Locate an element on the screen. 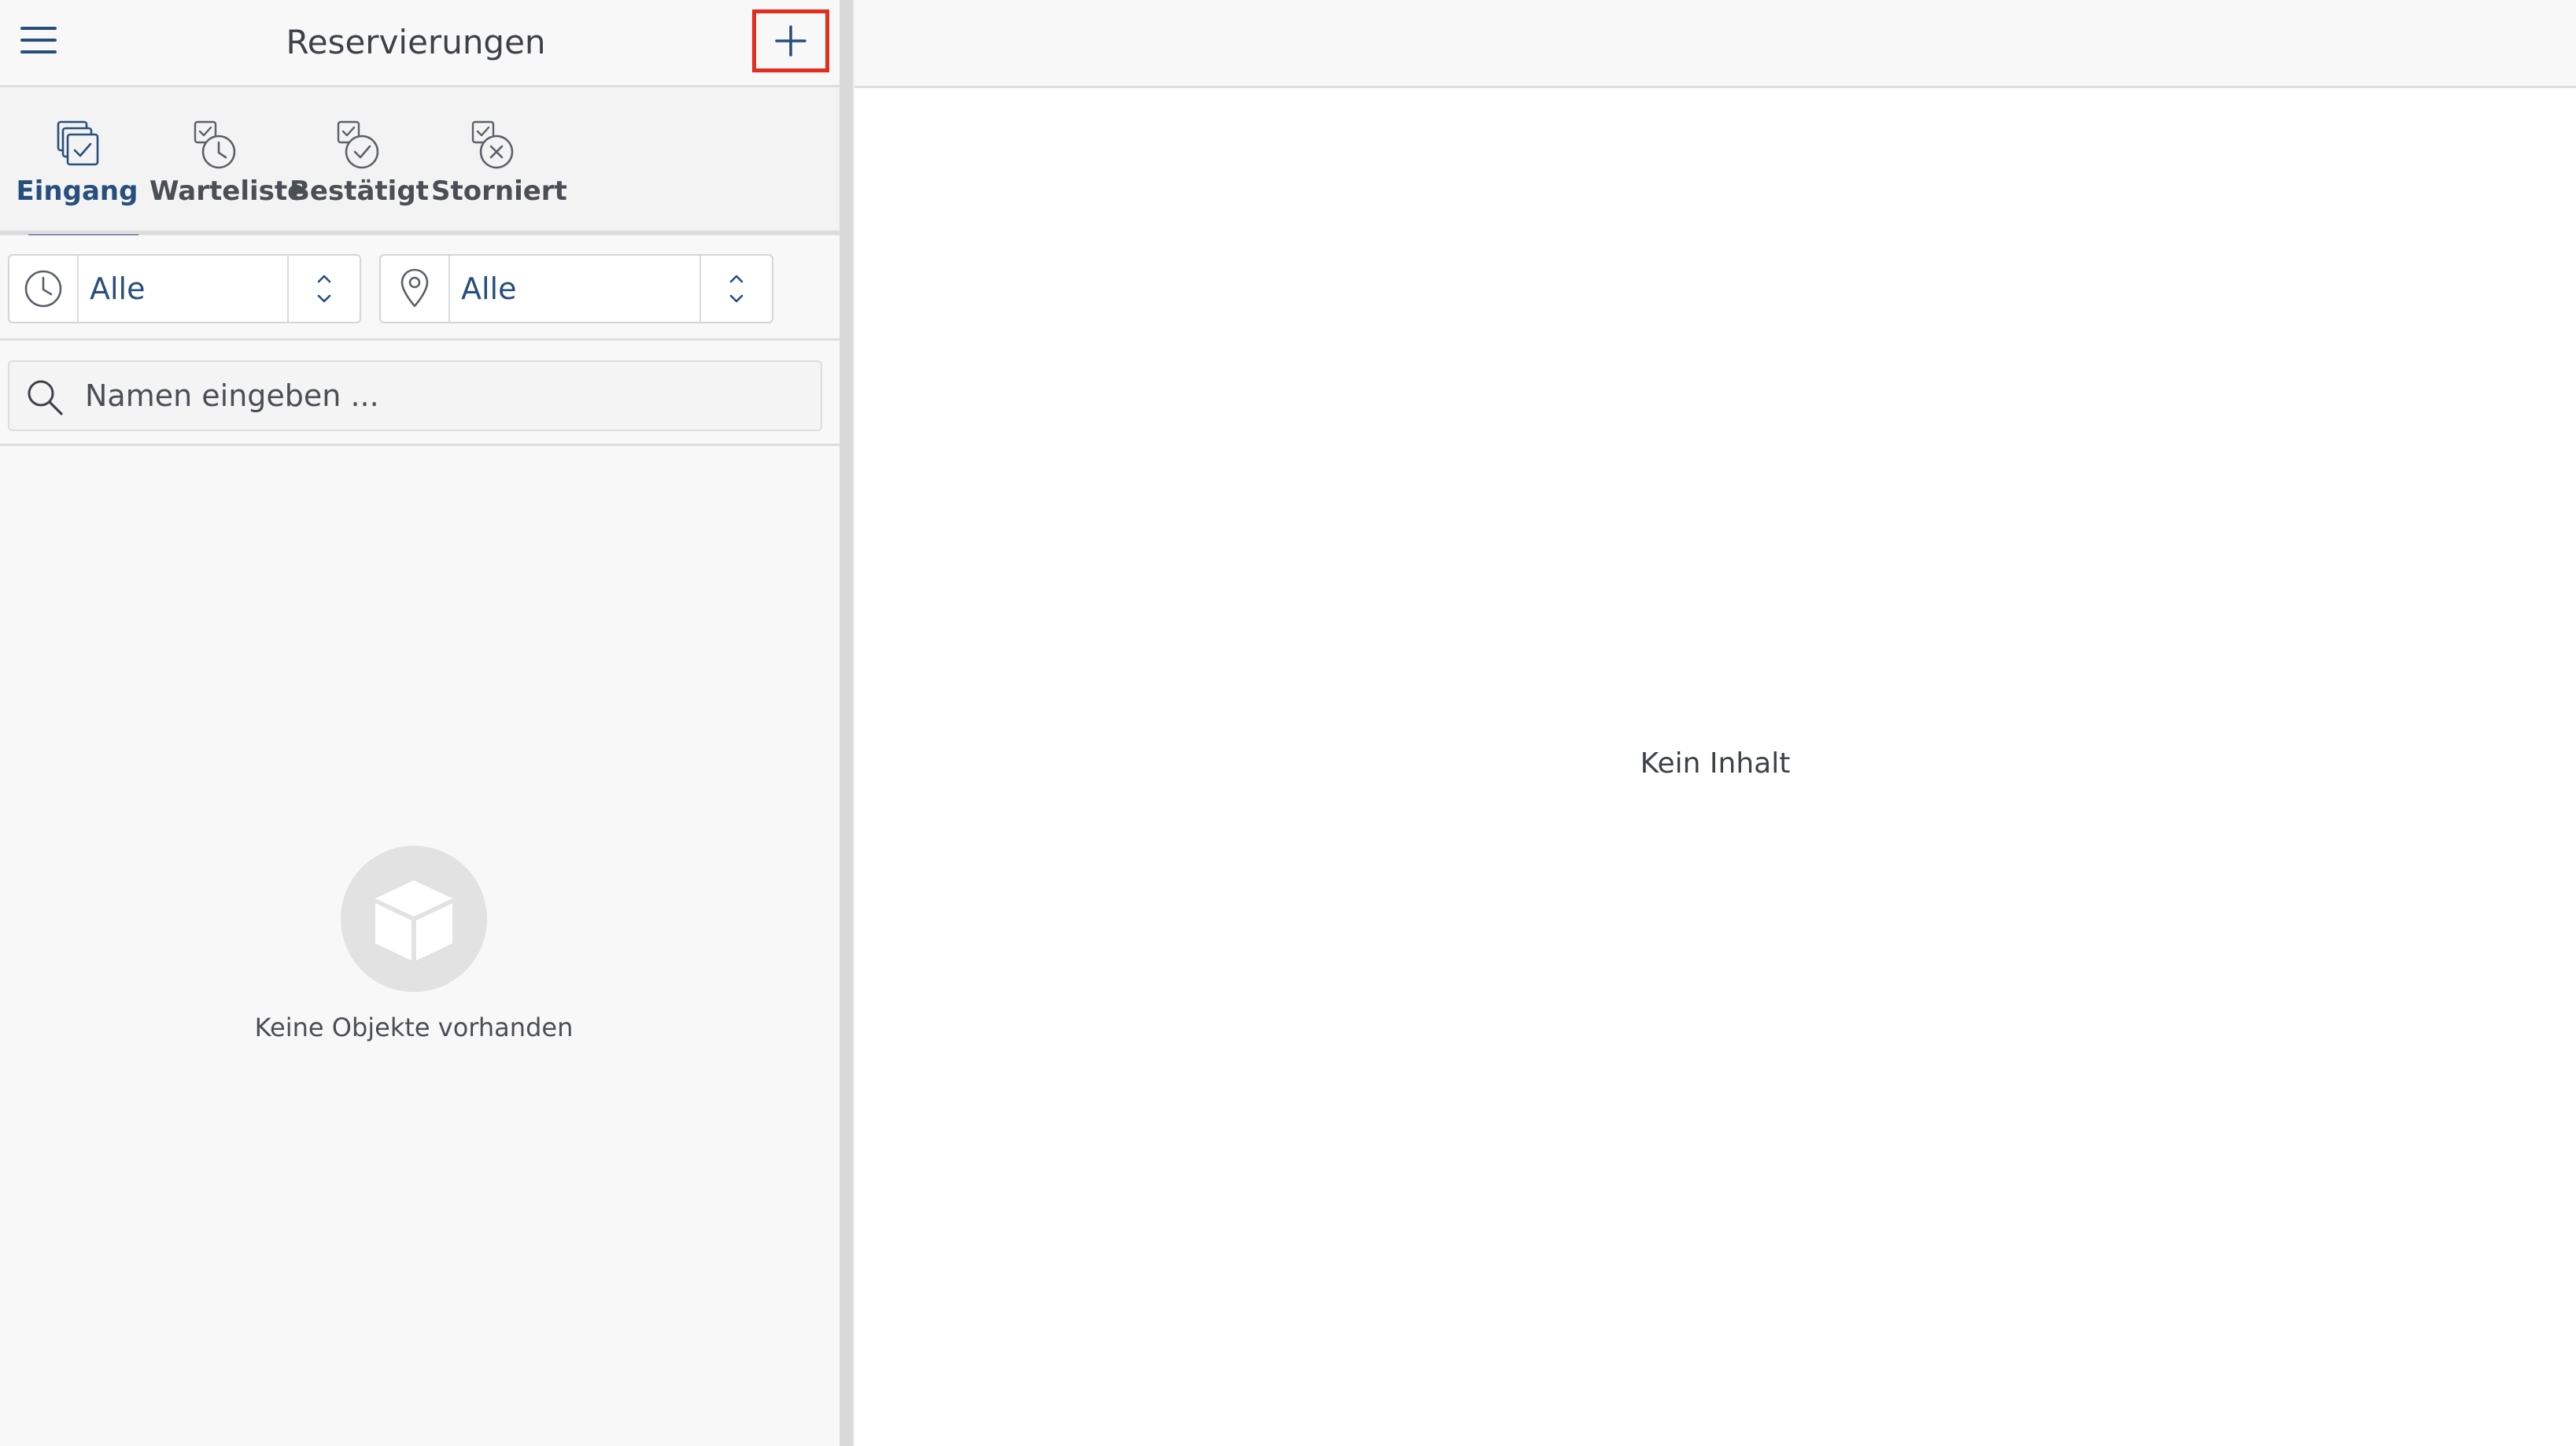  location-filter-stepper is located at coordinates (735, 289).